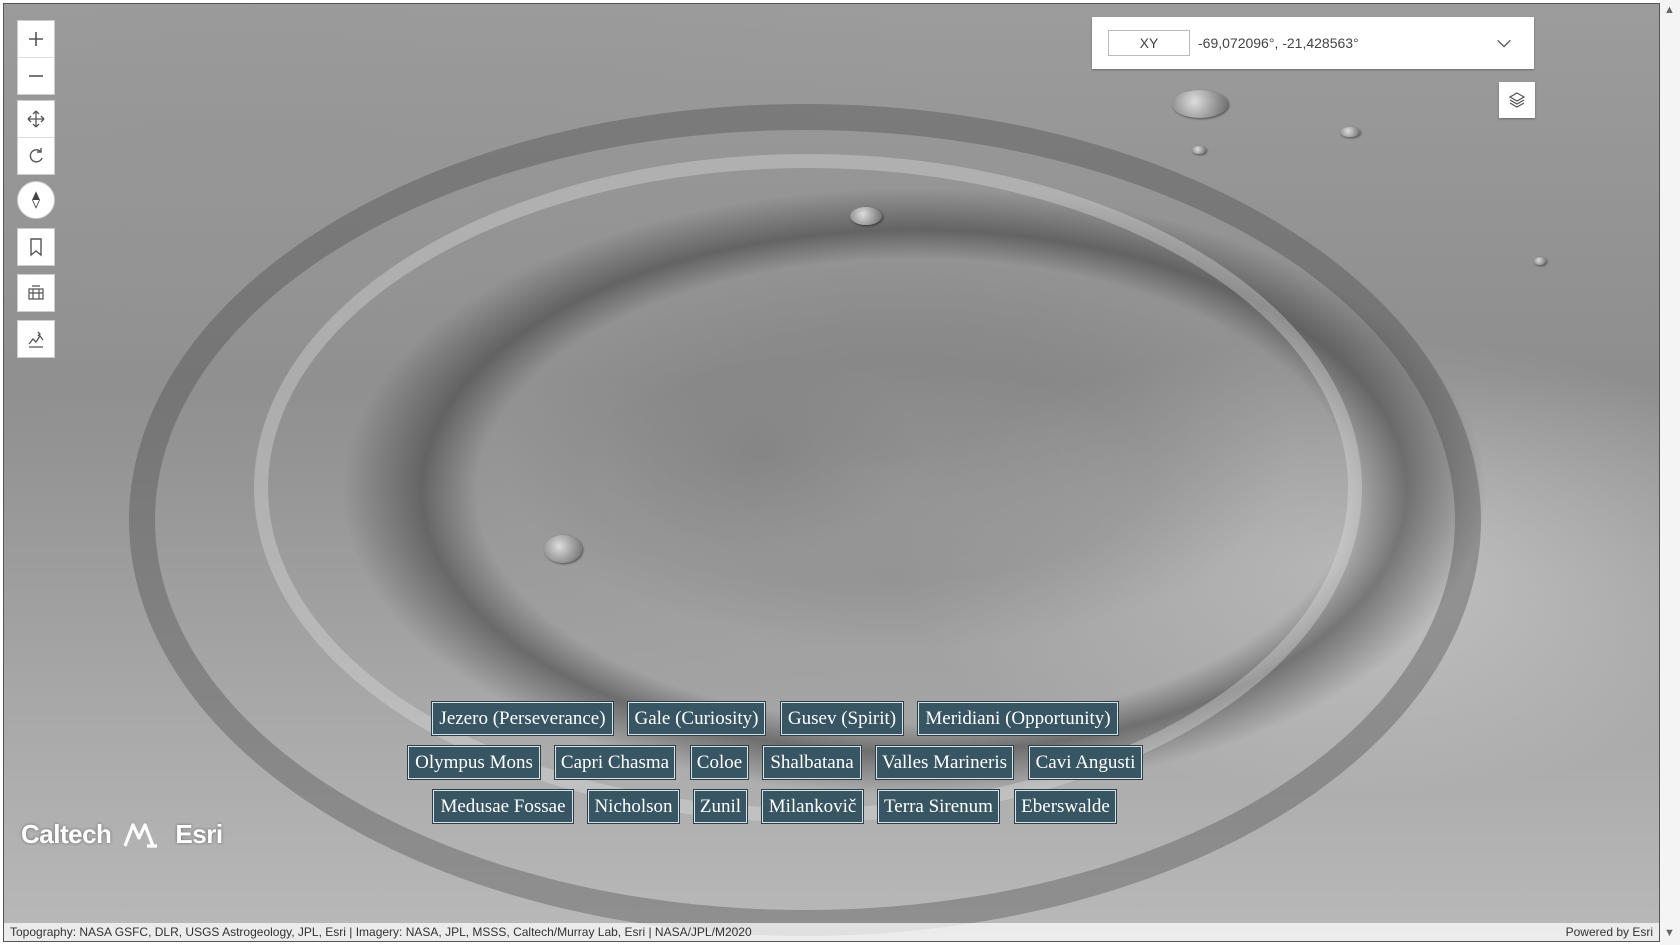 Image resolution: width=1680 pixels, height=945 pixels. I want to click on scroll-down-icon: ▼, so click(1669, 933).